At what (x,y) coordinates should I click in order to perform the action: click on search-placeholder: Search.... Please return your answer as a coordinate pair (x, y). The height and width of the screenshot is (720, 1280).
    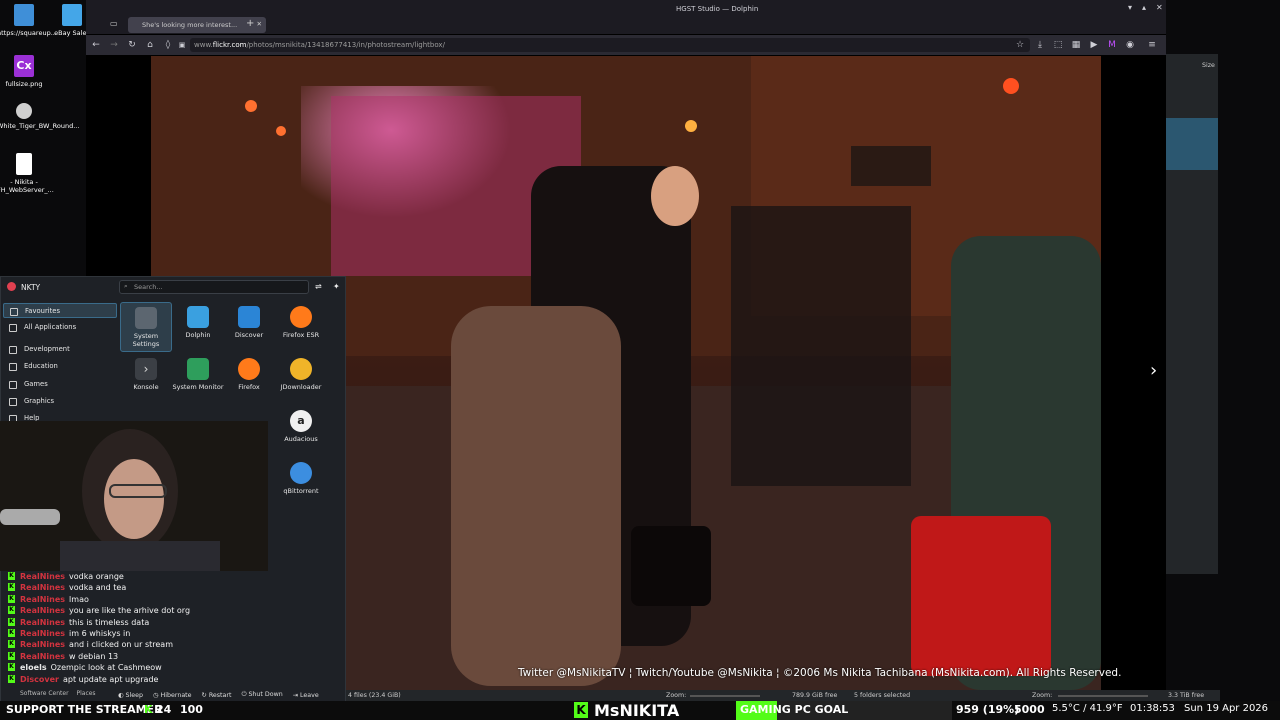
    Looking at the image, I should click on (148, 287).